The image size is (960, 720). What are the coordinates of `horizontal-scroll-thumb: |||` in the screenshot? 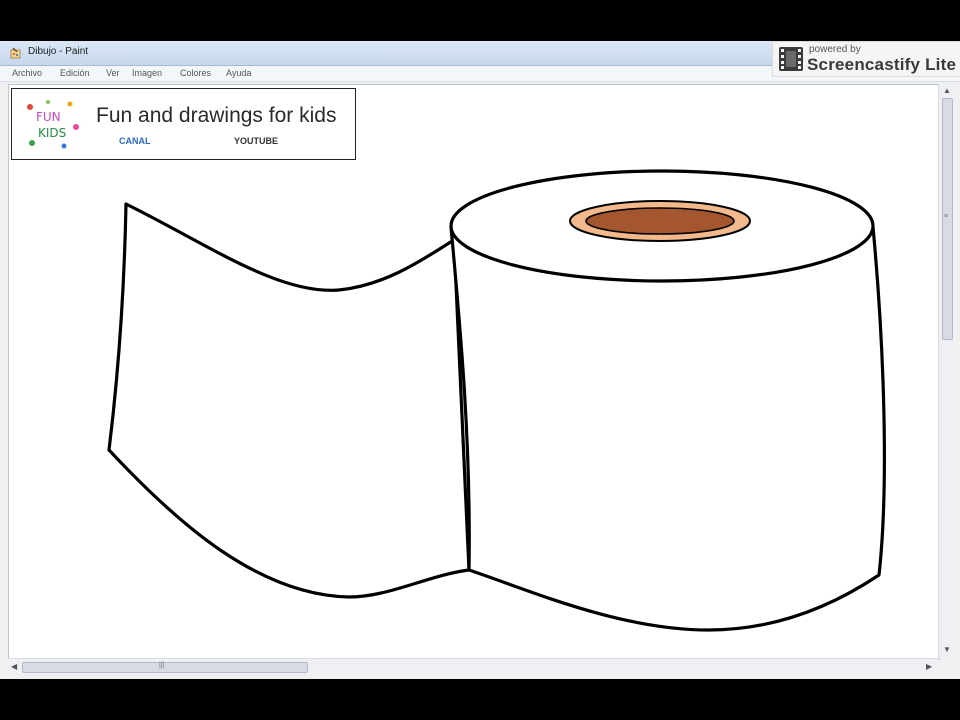 It's located at (165, 667).